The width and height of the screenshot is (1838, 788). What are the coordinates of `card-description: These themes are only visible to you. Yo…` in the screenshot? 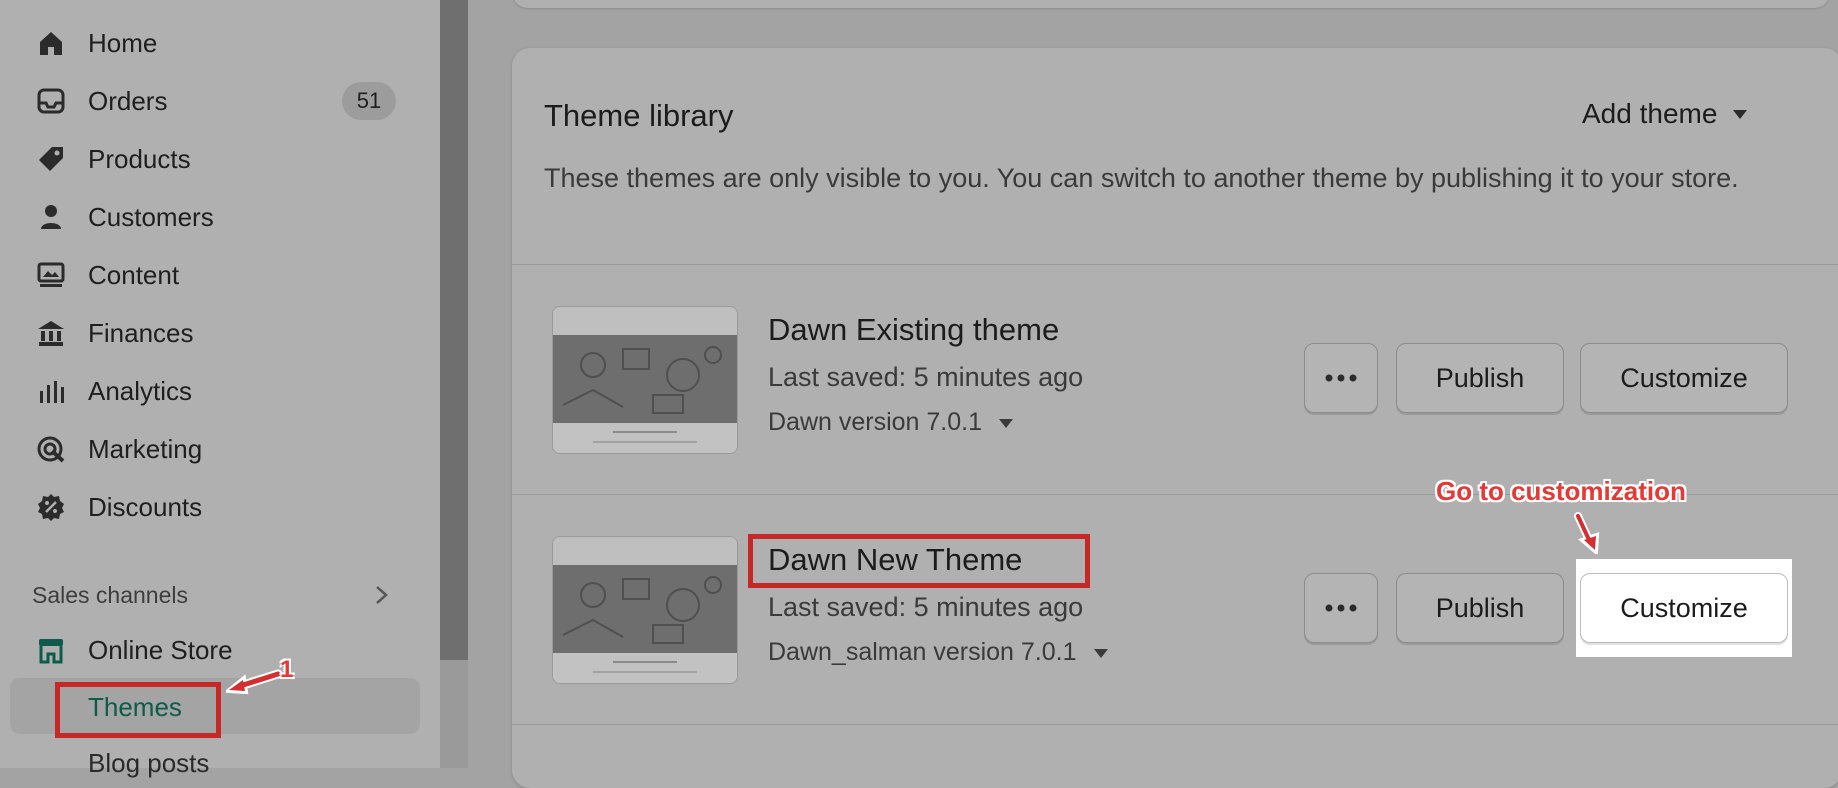 It's located at (1141, 178).